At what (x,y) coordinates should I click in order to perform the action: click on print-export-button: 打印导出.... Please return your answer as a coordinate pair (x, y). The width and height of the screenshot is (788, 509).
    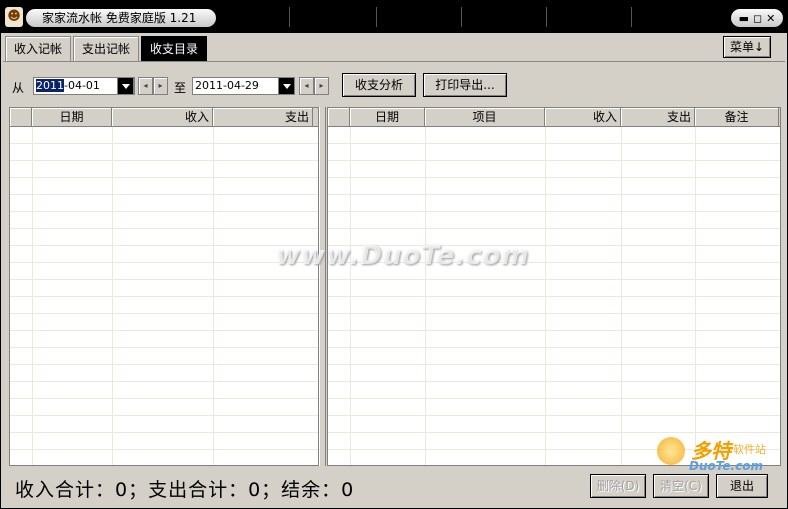
    Looking at the image, I should click on (465, 85).